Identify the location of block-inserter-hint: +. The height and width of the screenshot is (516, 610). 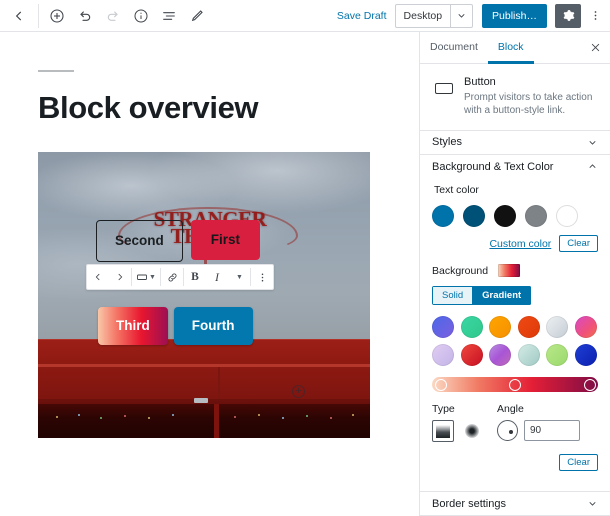
(298, 391).